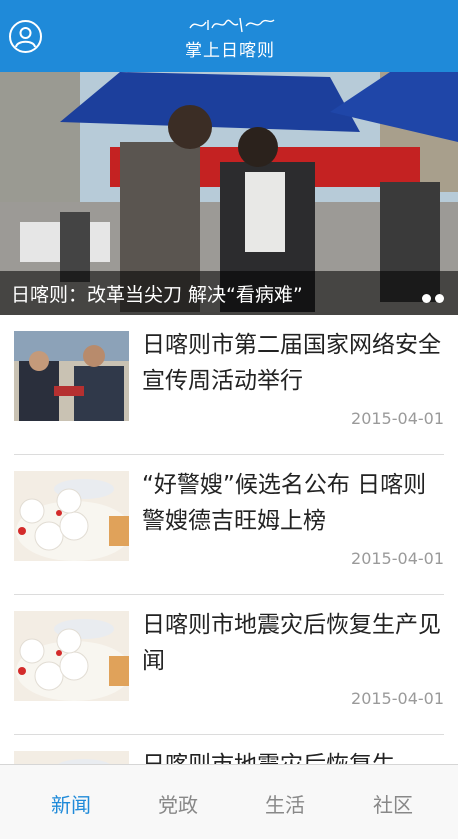 This screenshot has height=839, width=458. What do you see at coordinates (71, 803) in the screenshot?
I see `tab-news: 新闻` at bounding box center [71, 803].